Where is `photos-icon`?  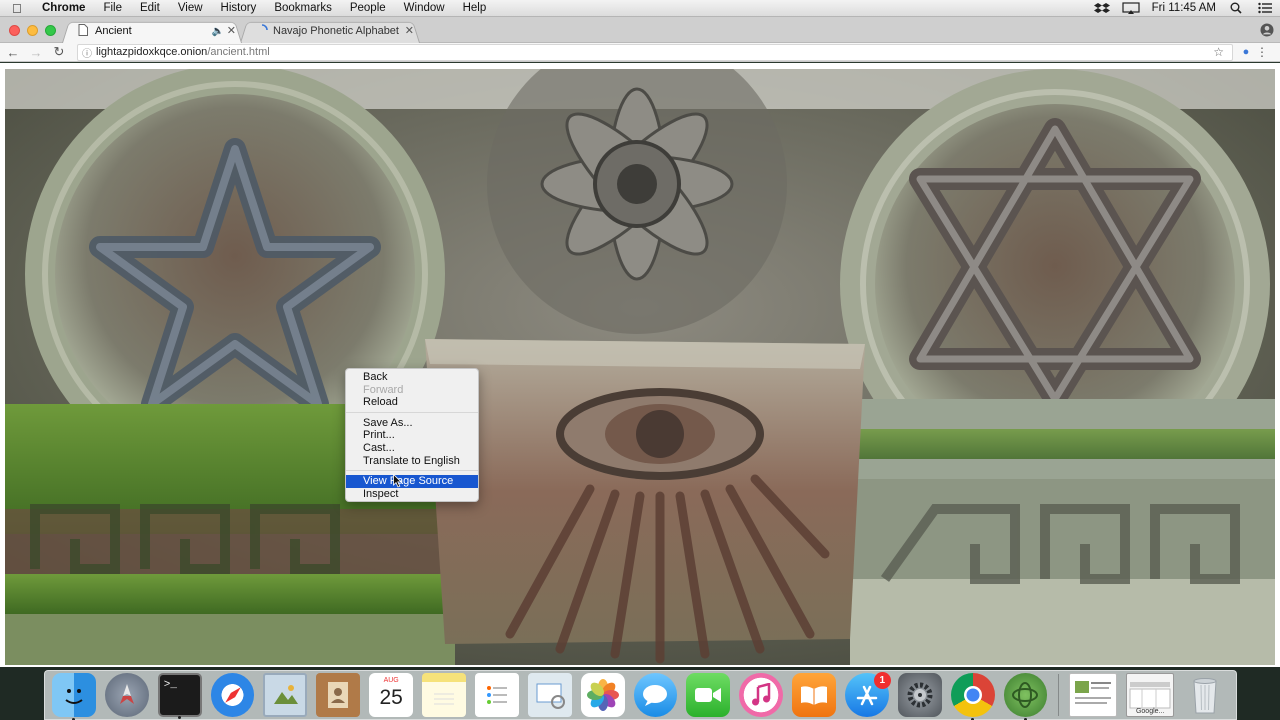 photos-icon is located at coordinates (602, 695).